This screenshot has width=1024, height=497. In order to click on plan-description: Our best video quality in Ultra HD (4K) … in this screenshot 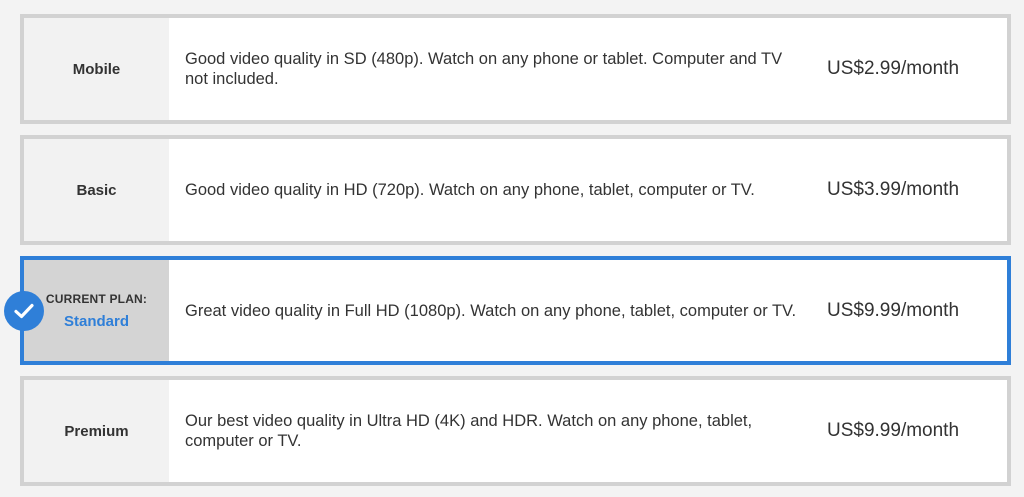, I will do `click(469, 431)`.